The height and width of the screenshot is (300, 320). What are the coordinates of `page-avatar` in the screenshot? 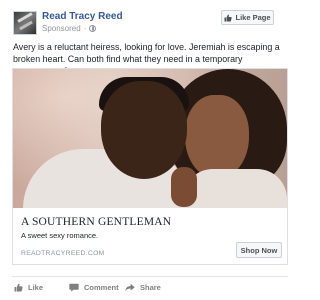 It's located at (25, 23).